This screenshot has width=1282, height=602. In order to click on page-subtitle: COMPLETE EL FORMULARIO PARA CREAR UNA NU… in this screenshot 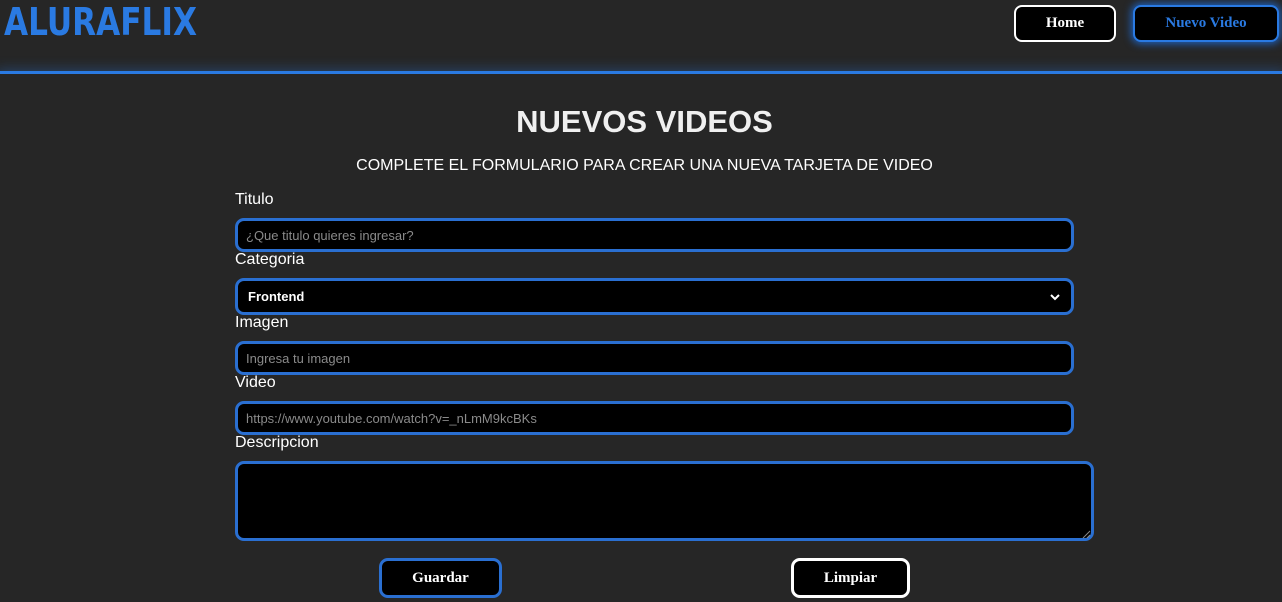, I will do `click(644, 165)`.